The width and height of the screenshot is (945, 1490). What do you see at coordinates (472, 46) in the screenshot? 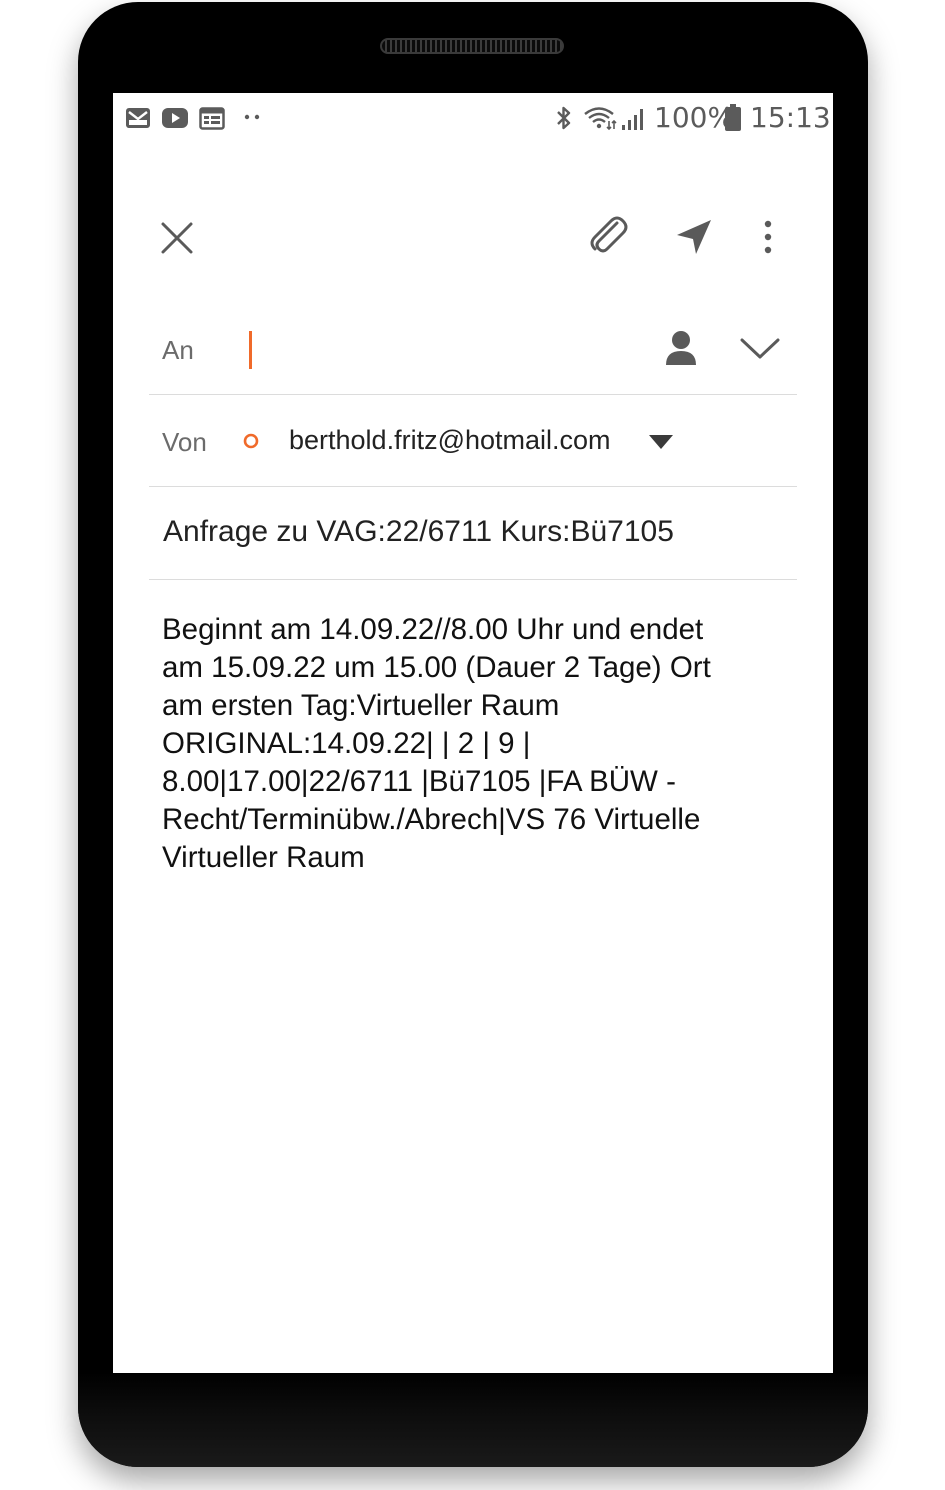
I see `phone-speaker` at bounding box center [472, 46].